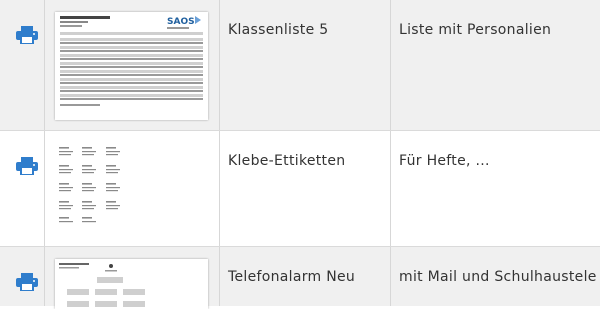  I want to click on report-name: Klebe-Ettiketten, so click(286, 161).